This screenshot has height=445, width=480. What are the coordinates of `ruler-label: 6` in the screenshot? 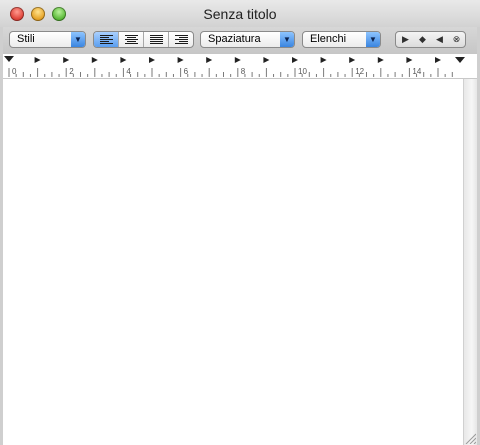 It's located at (186, 71).